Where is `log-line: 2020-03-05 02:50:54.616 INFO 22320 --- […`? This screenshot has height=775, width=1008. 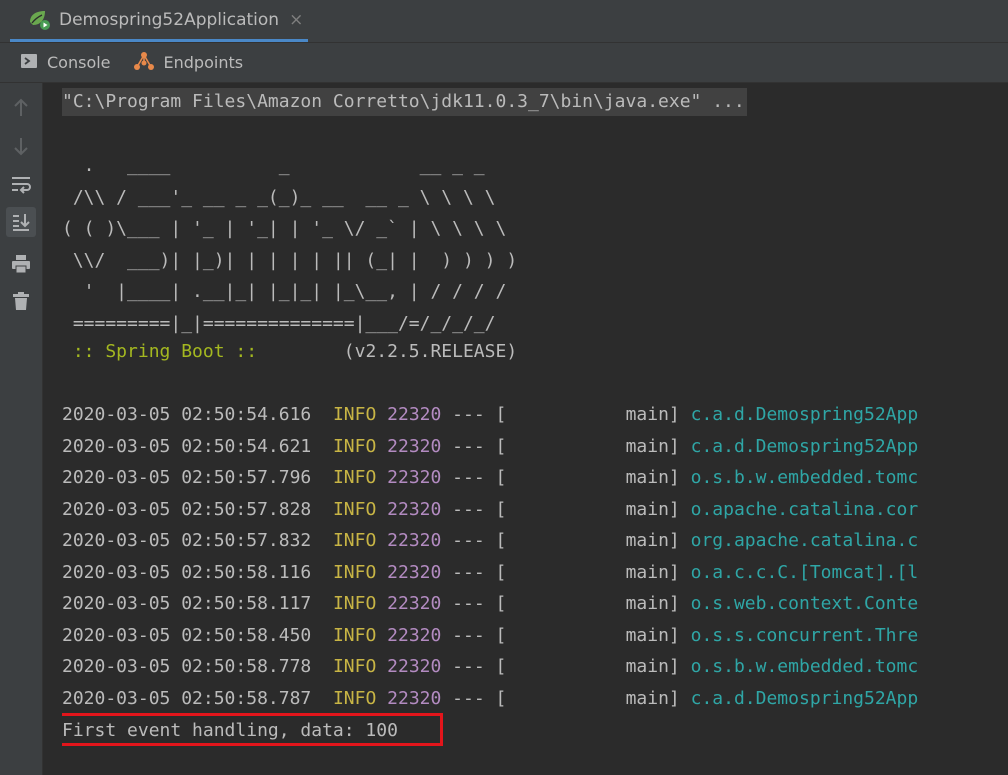
log-line: 2020-03-05 02:50:54.616 INFO 22320 --- [… is located at coordinates (490, 415).